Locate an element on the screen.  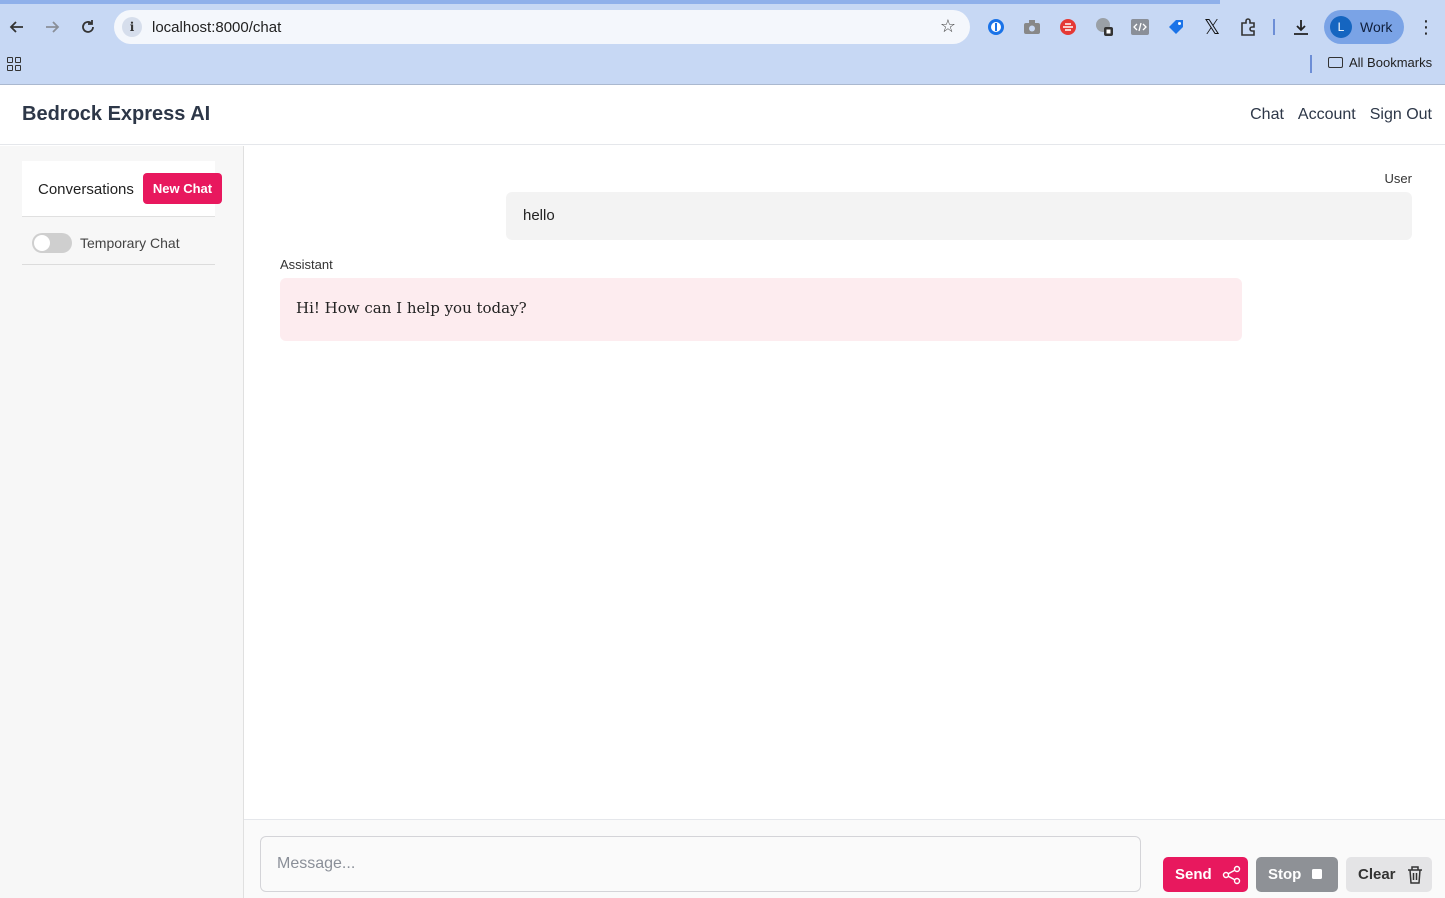
url-text: localhost:8000/chat is located at coordinates (216, 27).